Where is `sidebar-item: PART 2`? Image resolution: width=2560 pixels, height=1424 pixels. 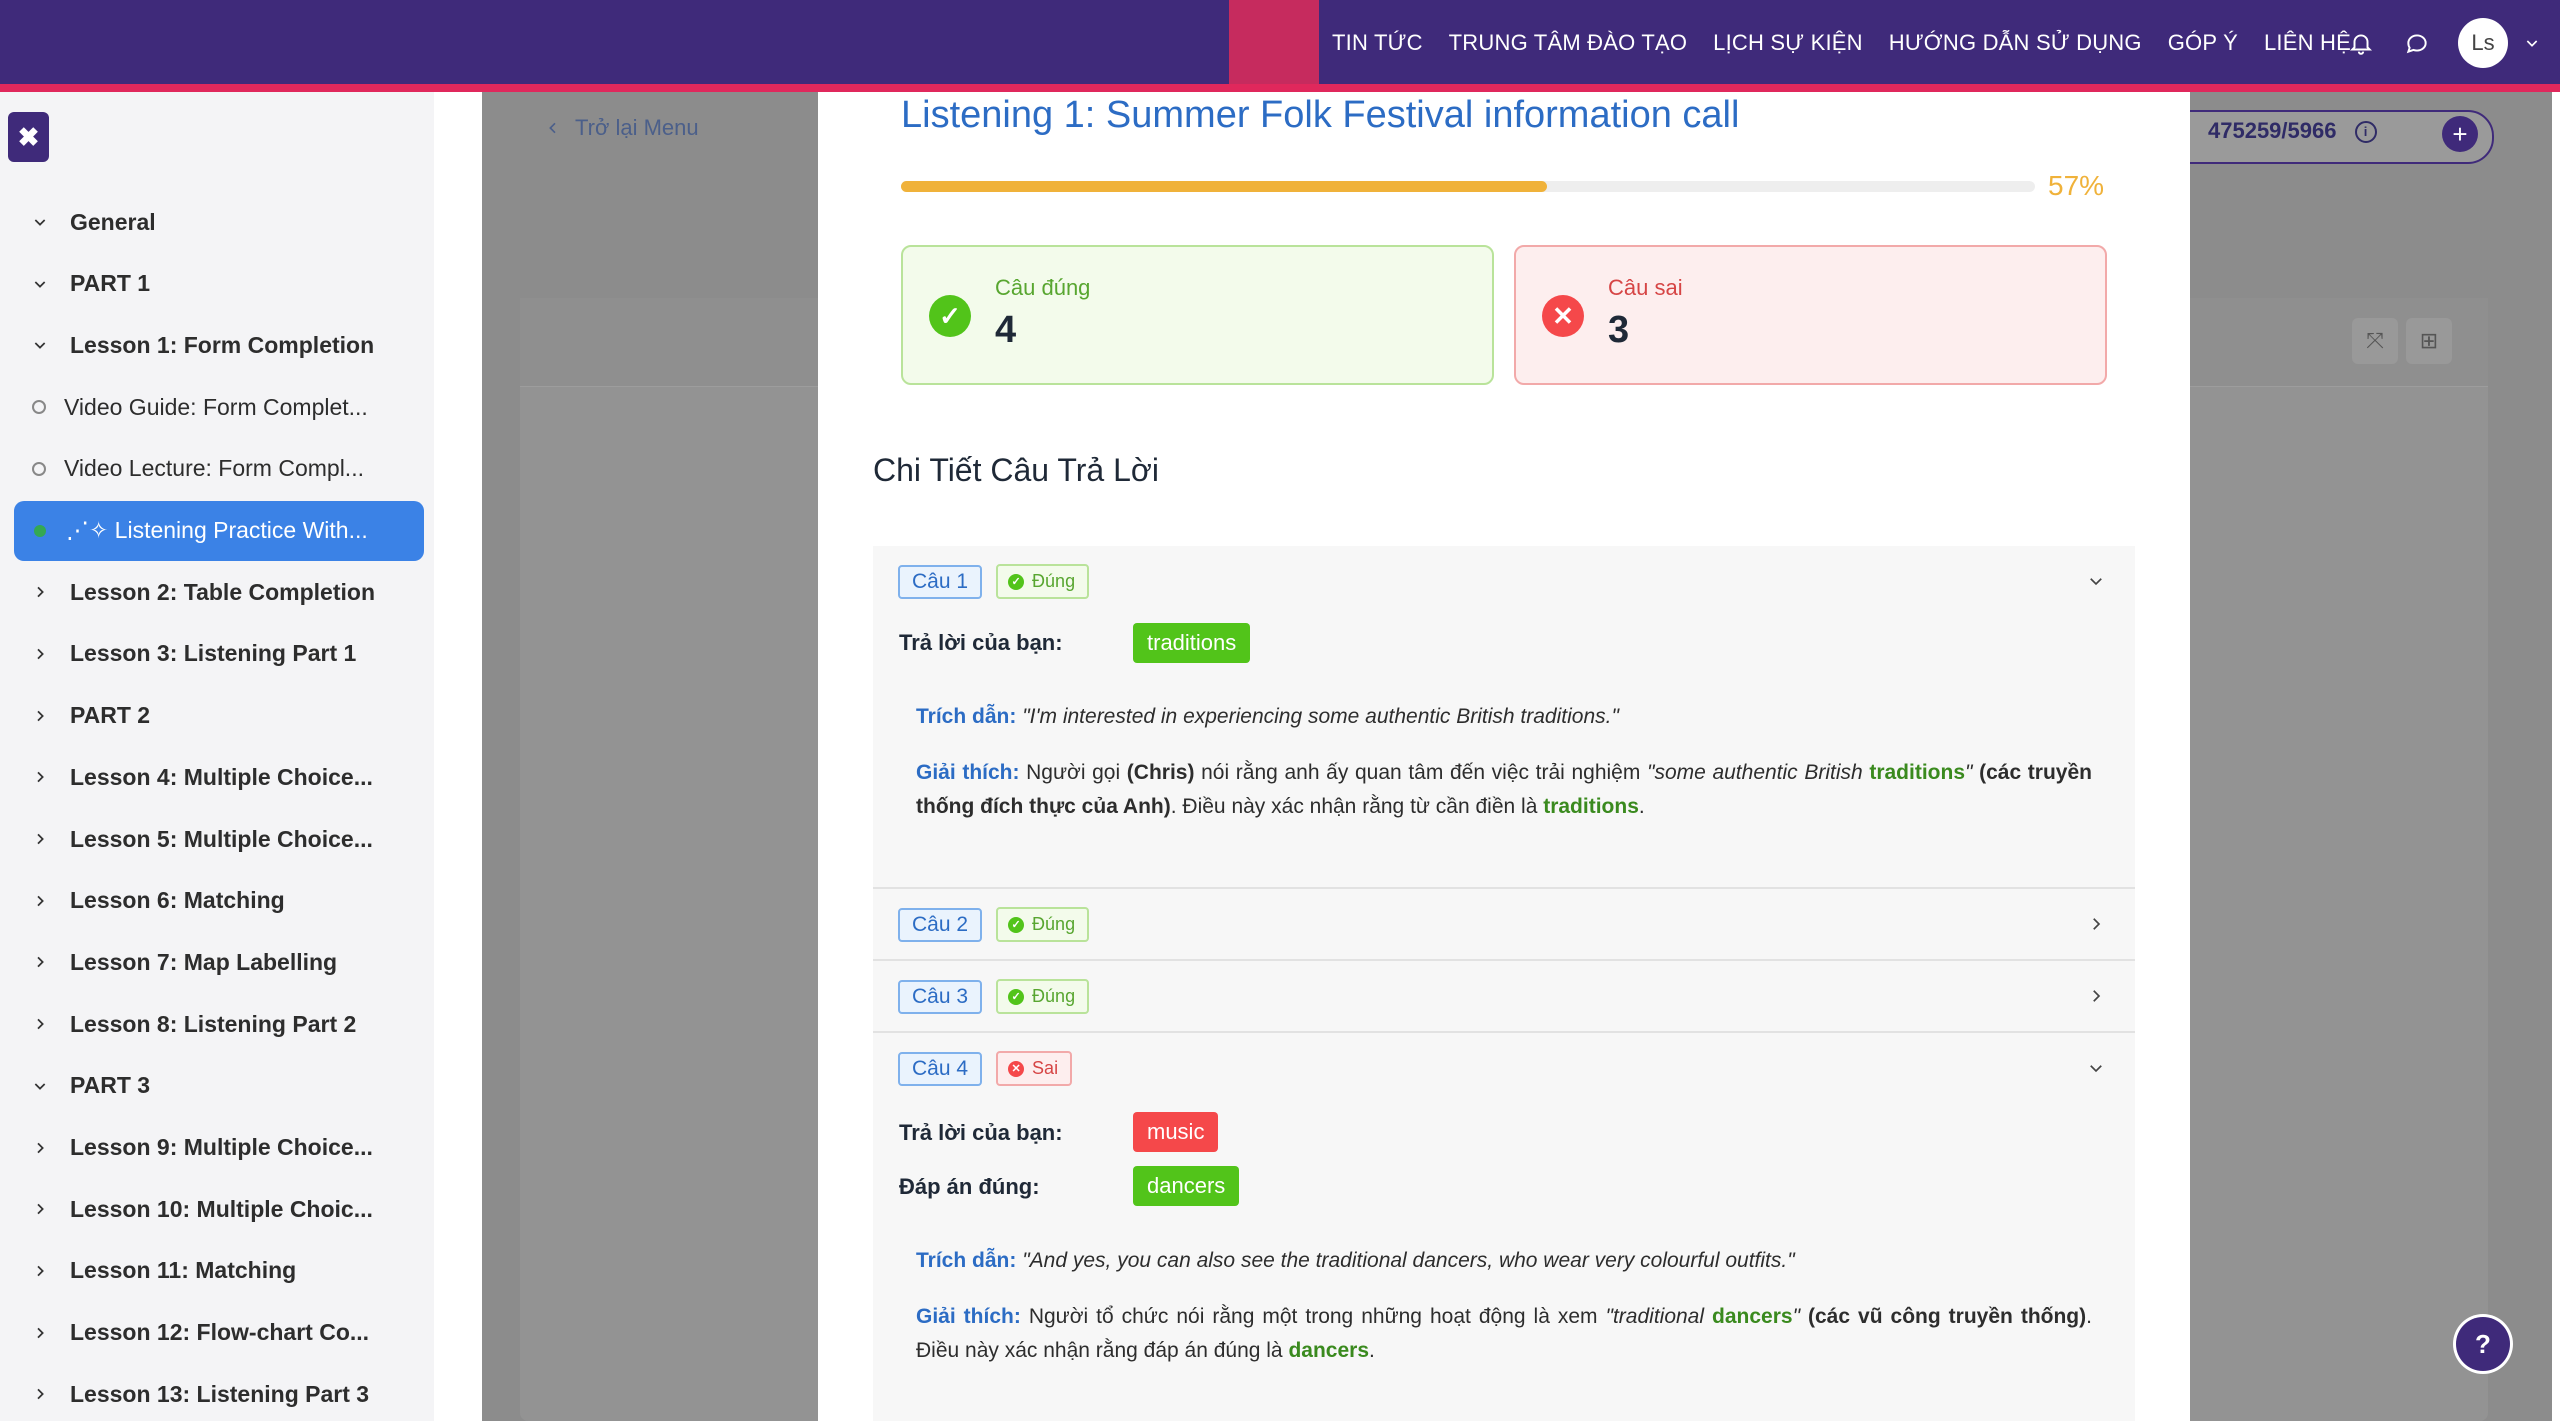 sidebar-item: PART 2 is located at coordinates (219, 716).